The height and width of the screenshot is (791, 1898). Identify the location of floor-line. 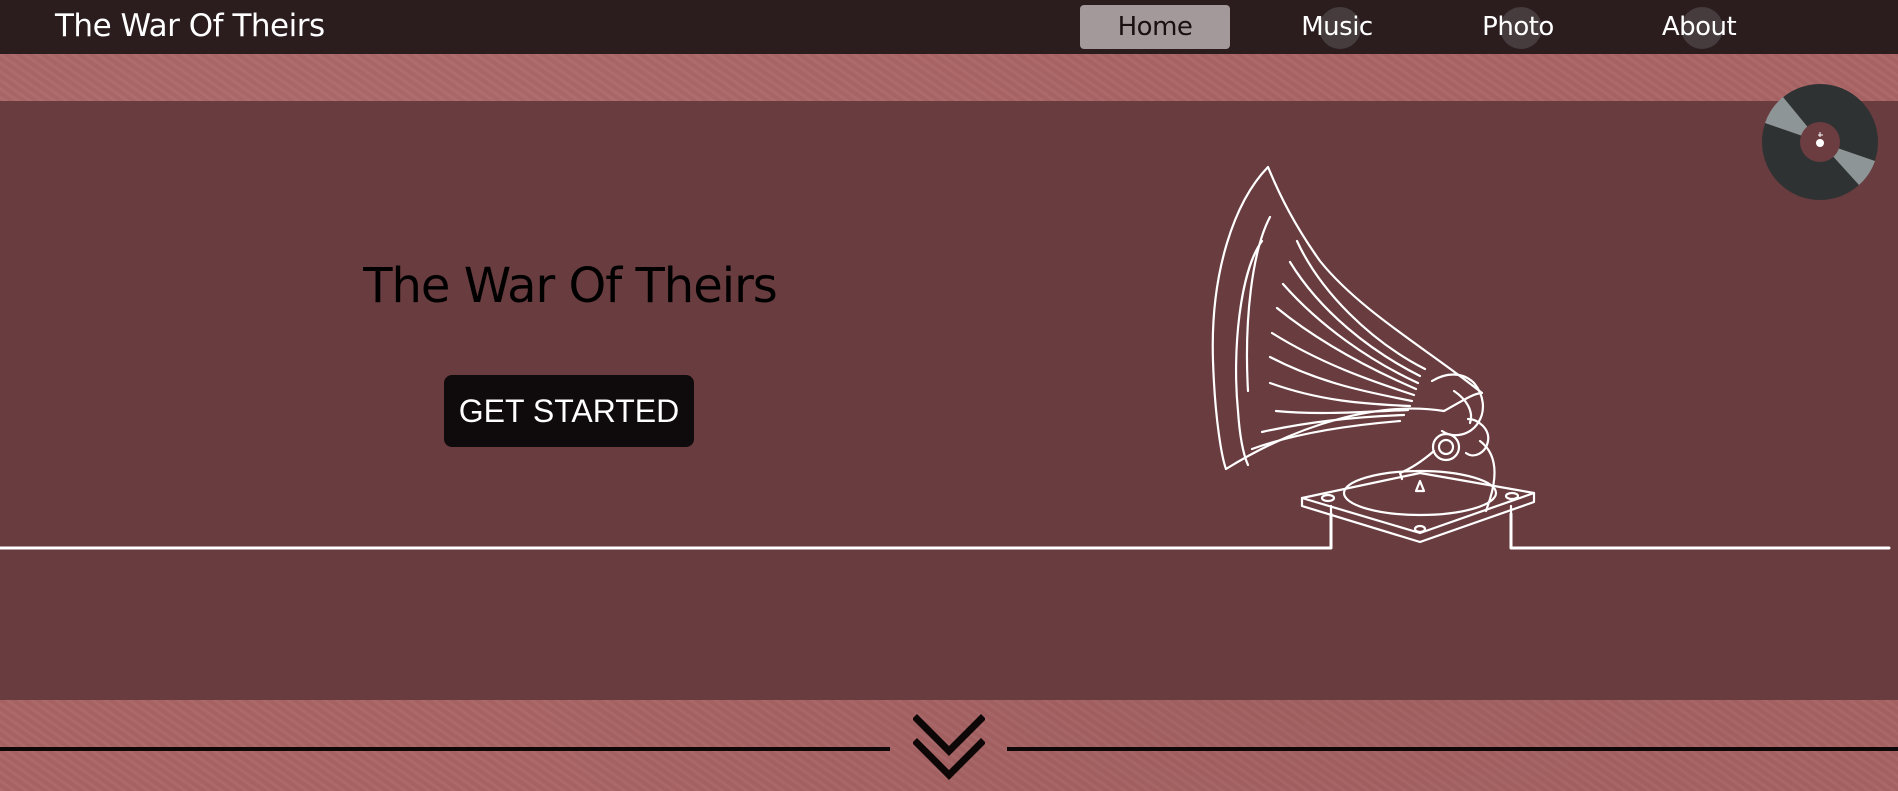
(945, 531).